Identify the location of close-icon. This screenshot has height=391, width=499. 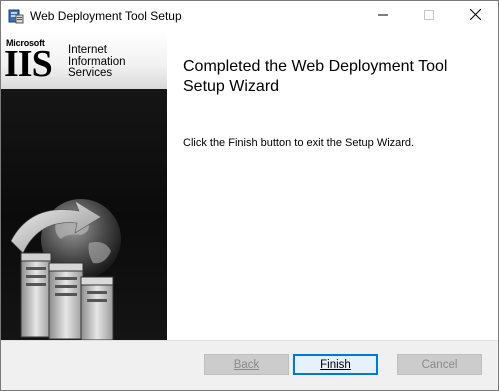
(475, 16).